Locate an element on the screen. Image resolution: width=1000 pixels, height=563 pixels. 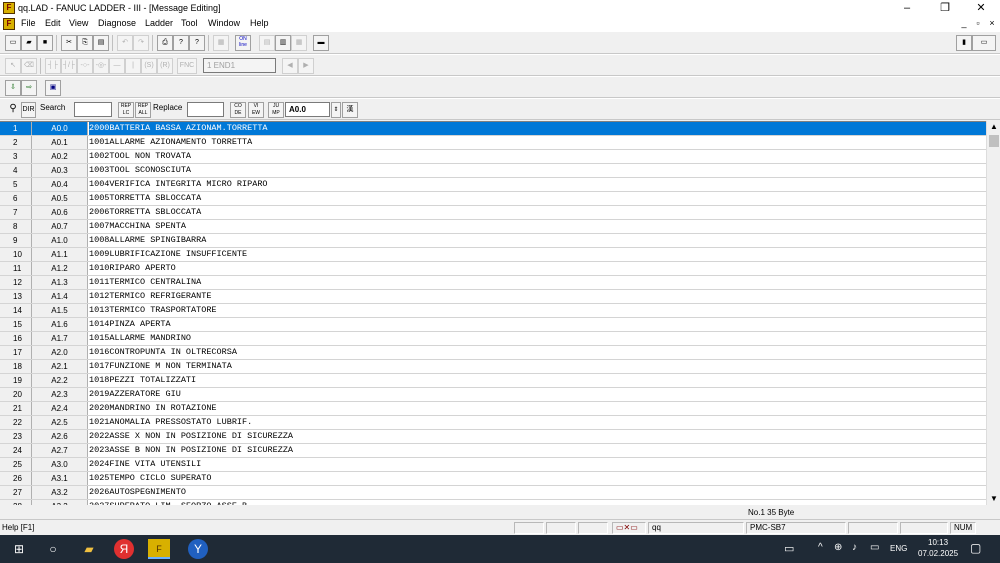
row-address: A1.1 is located at coordinates (60, 254).